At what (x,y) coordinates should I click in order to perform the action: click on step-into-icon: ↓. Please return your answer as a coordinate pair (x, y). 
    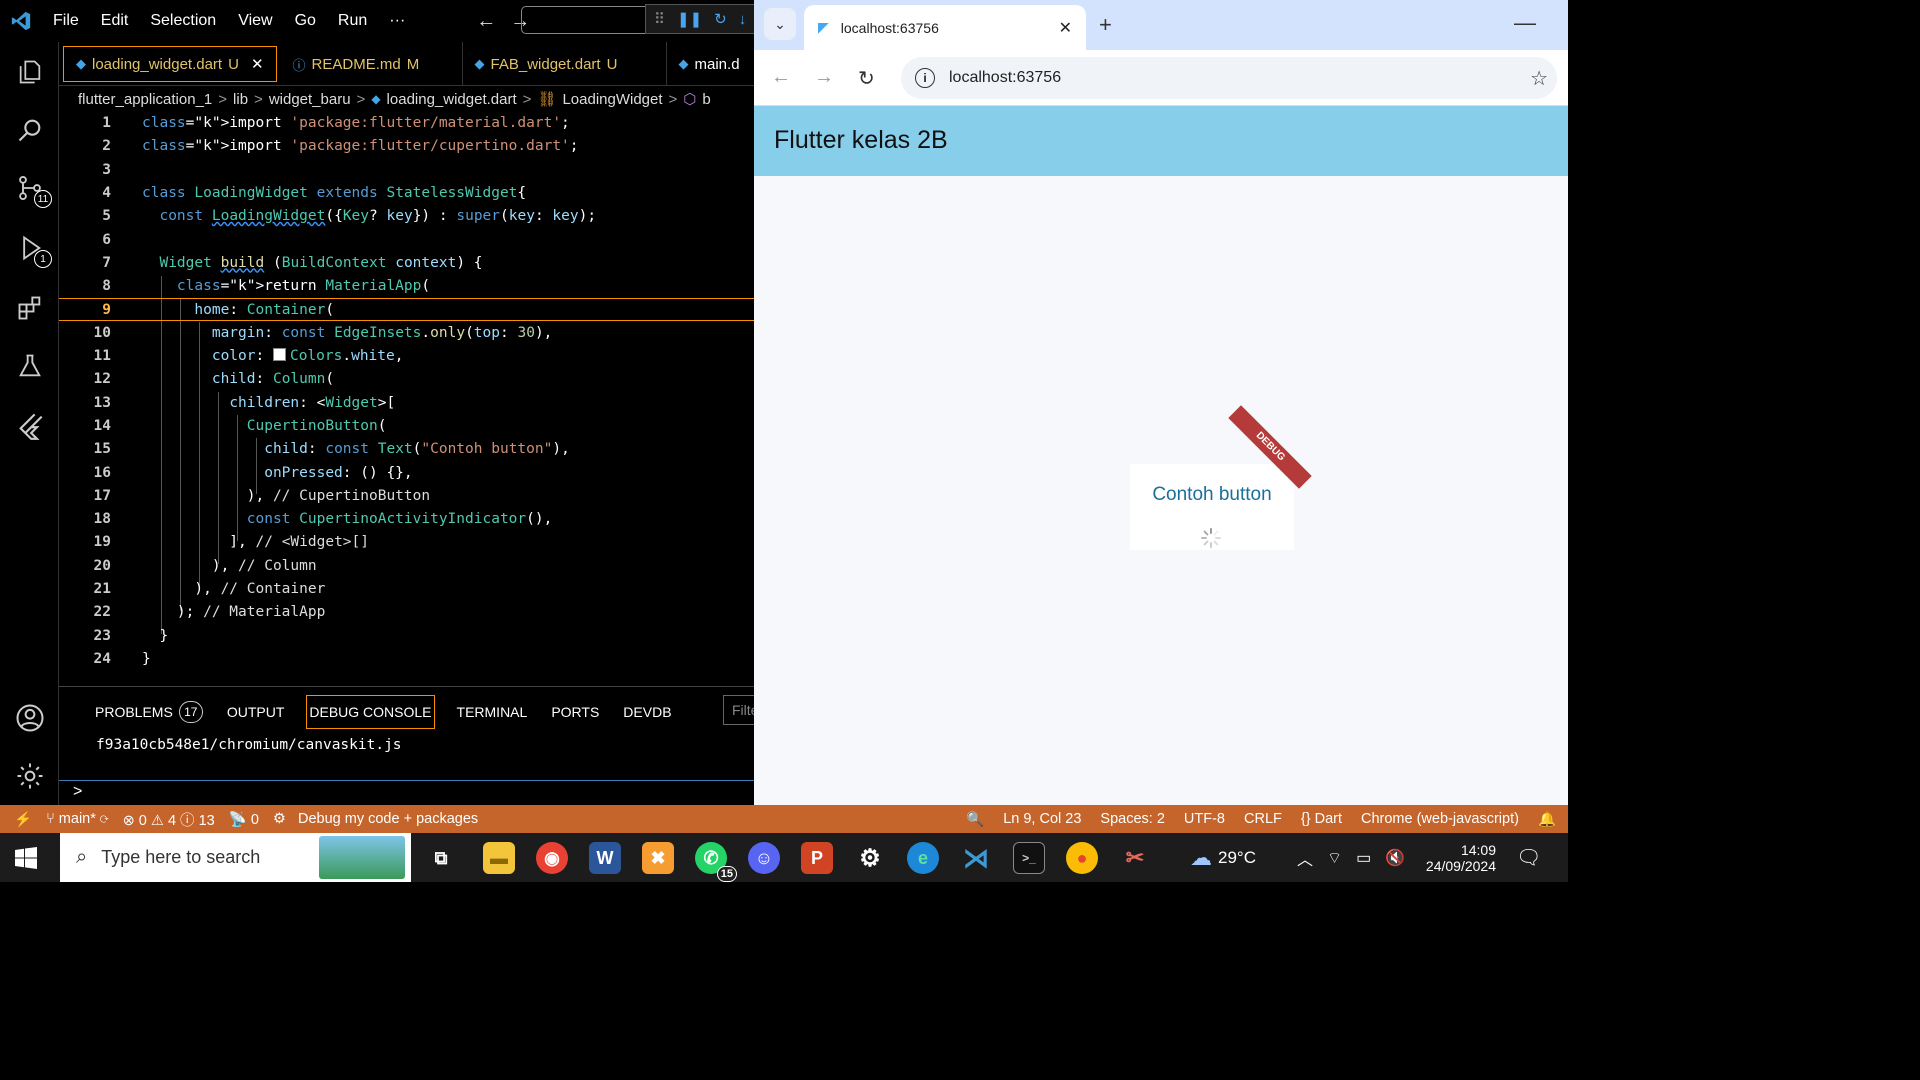
    Looking at the image, I should click on (743, 19).